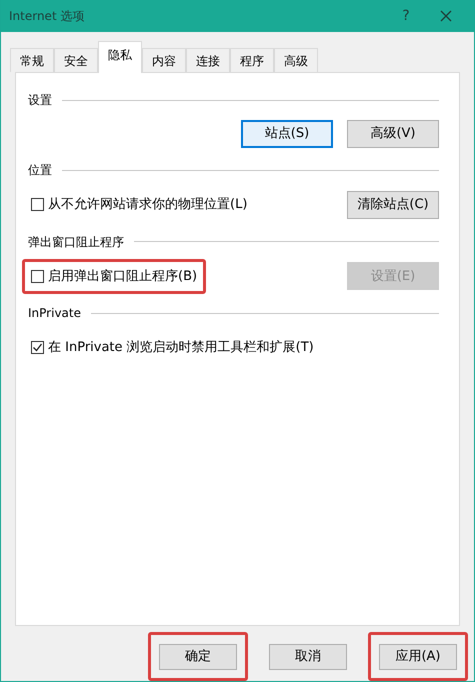 The image size is (475, 682). I want to click on checkmark-icon, so click(37, 348).